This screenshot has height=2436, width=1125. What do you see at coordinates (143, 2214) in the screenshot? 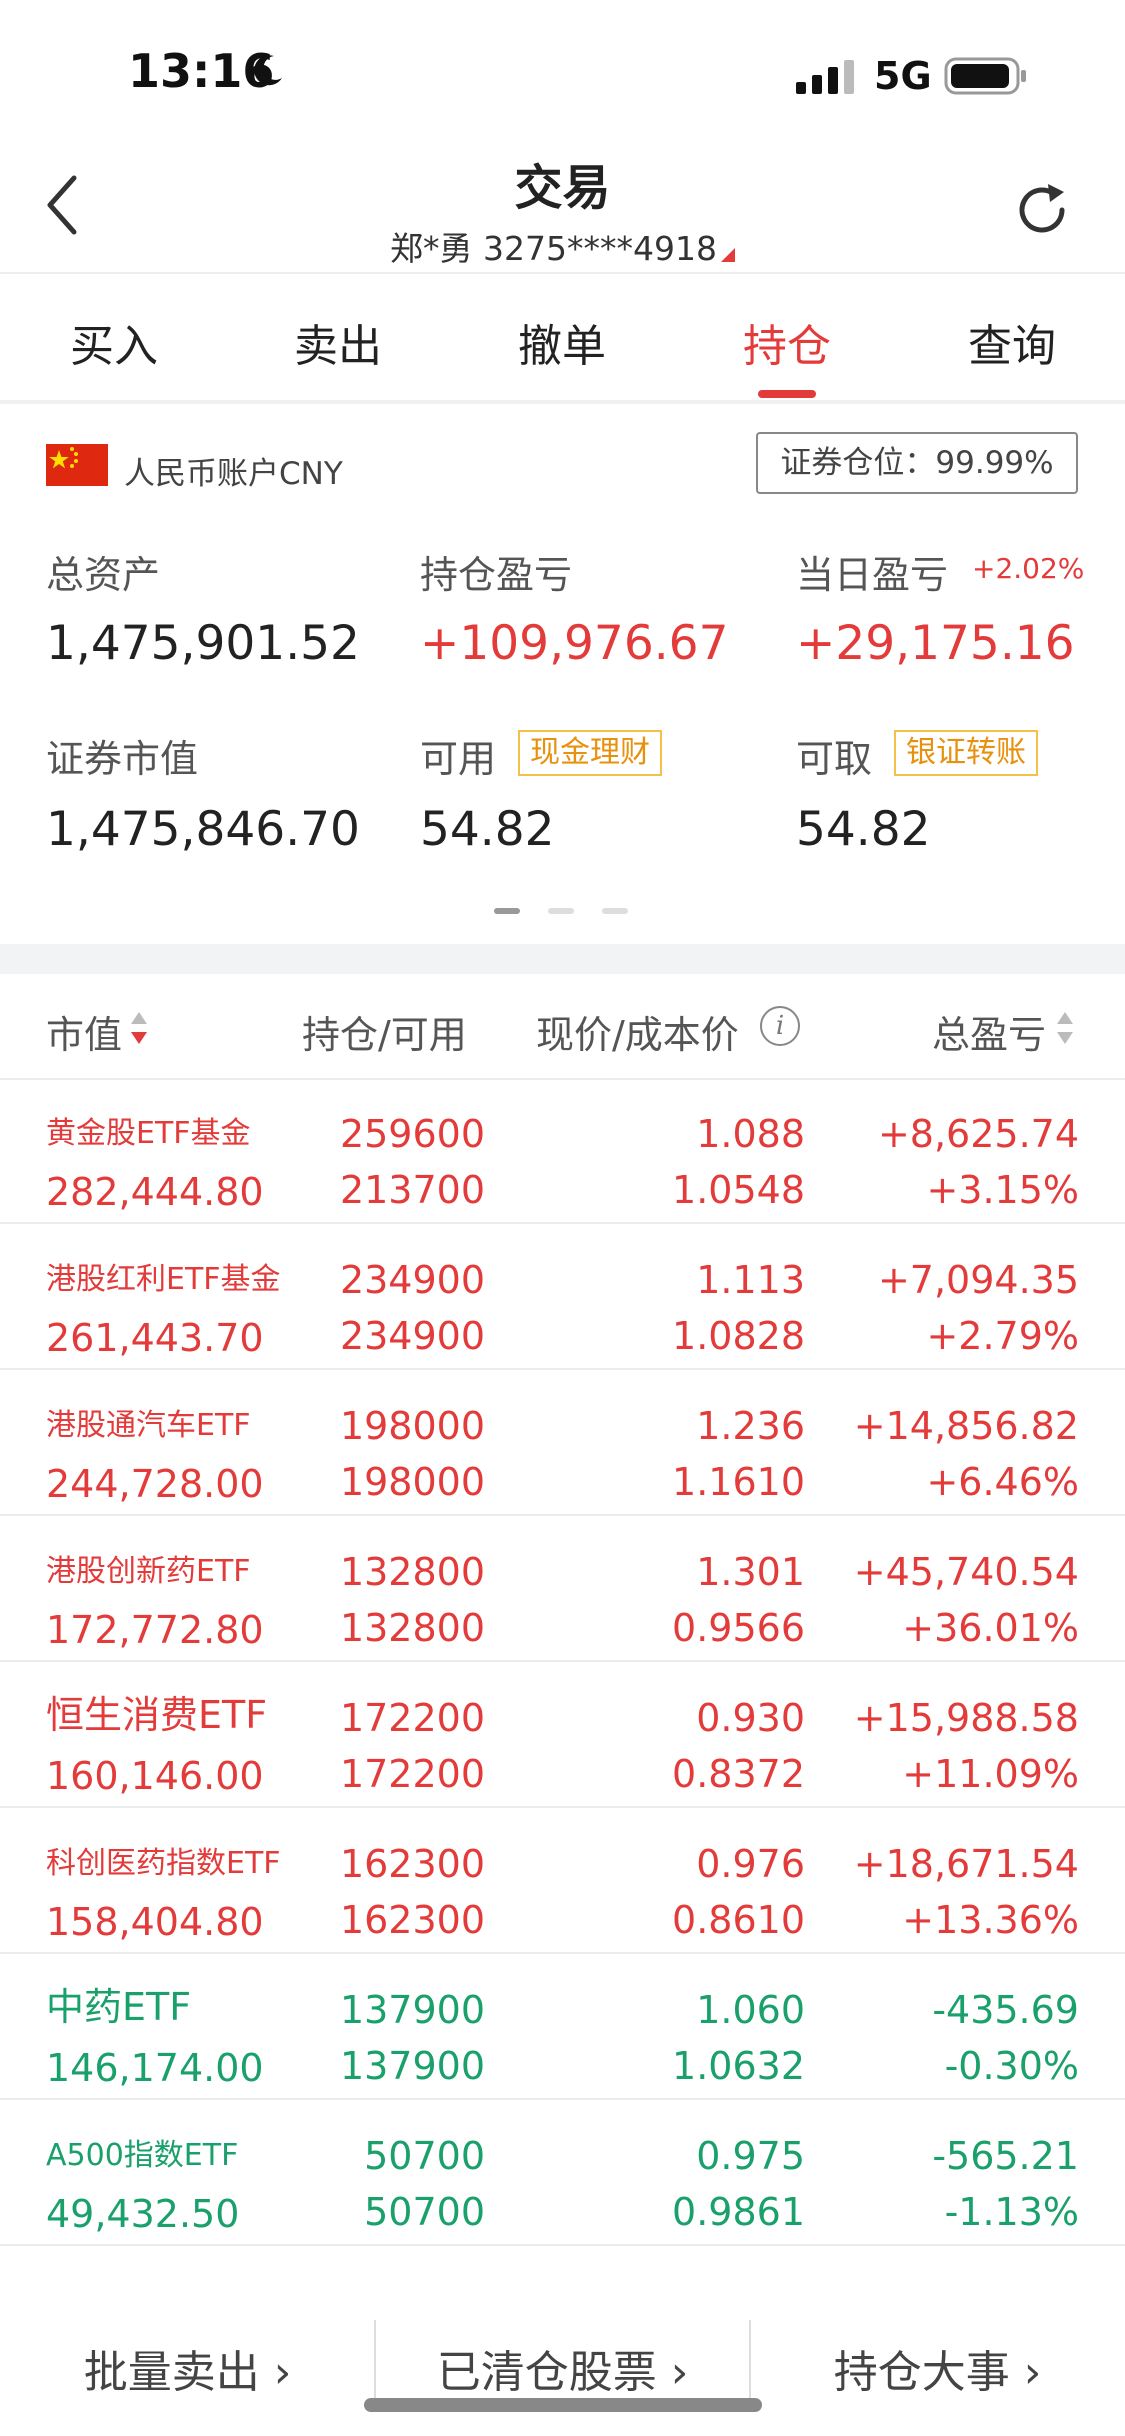
I see `holding-market-value: 49,432.50` at bounding box center [143, 2214].